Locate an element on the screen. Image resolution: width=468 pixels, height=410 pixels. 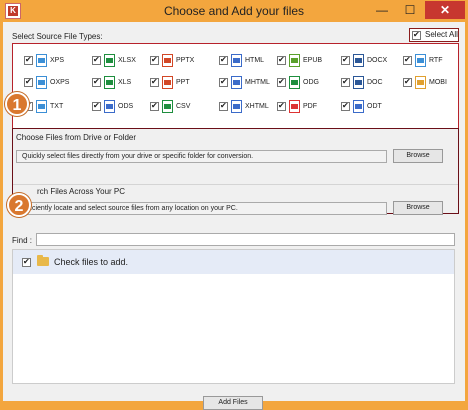
search-section-label: rch Files Across Your PC is located at coordinates (81, 191).